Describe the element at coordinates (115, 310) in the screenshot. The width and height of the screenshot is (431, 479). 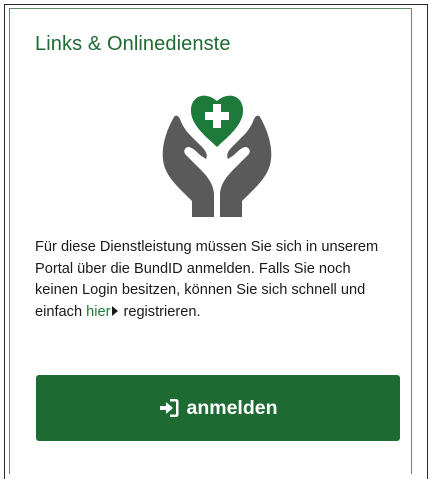
I see `link-arrow-icon` at that location.